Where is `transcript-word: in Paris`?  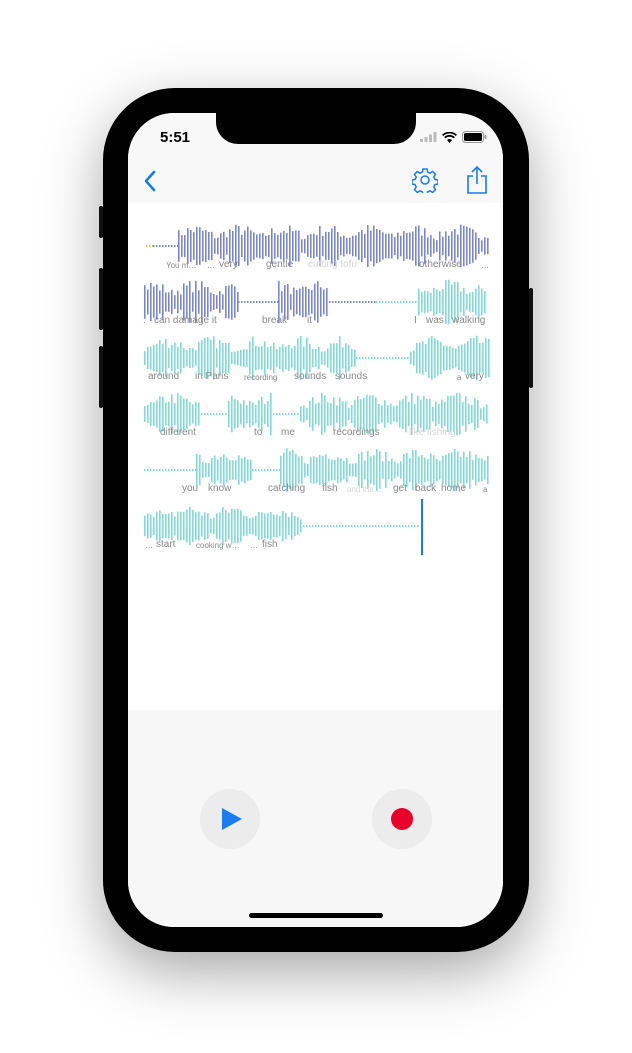 transcript-word: in Paris is located at coordinates (211, 376).